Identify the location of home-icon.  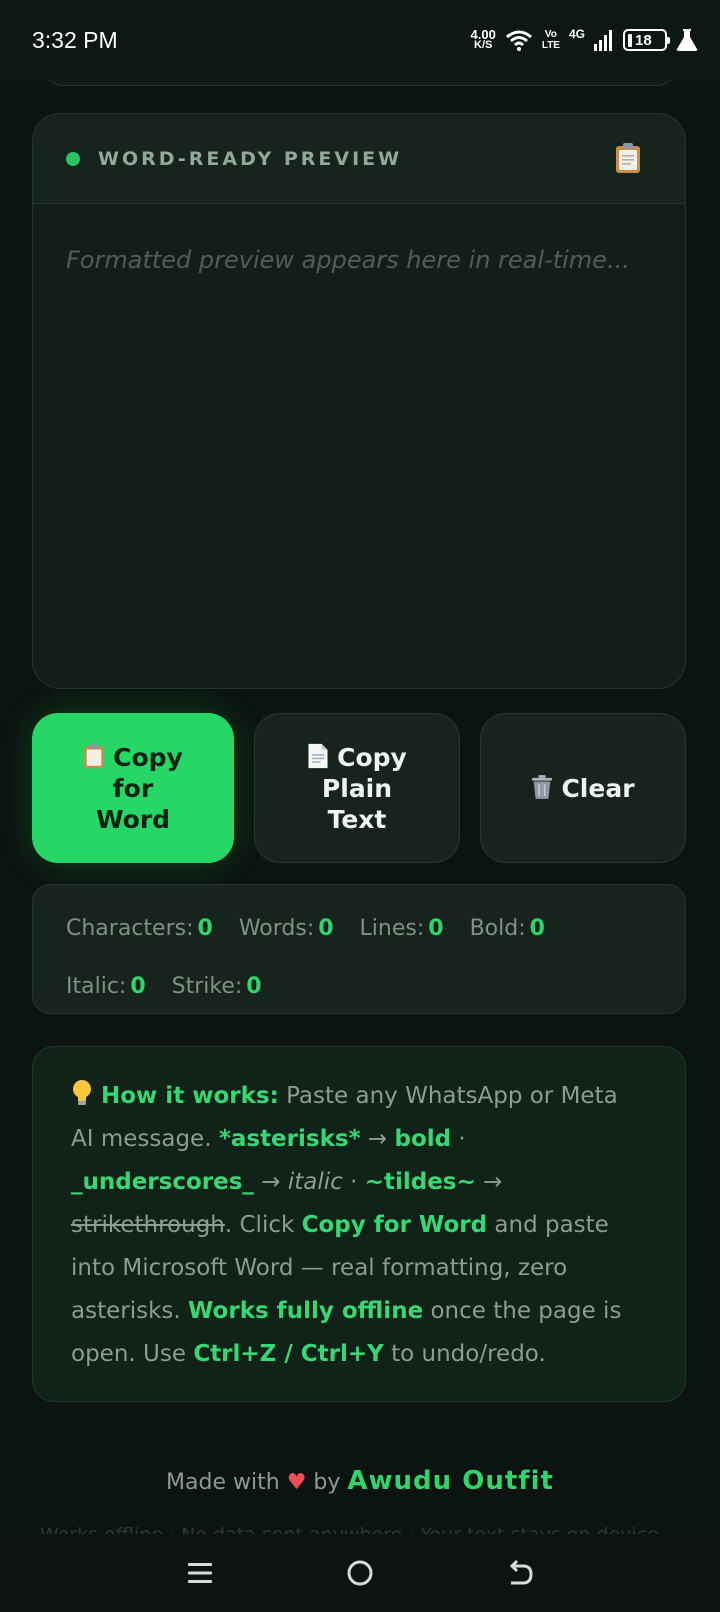
(360, 1573).